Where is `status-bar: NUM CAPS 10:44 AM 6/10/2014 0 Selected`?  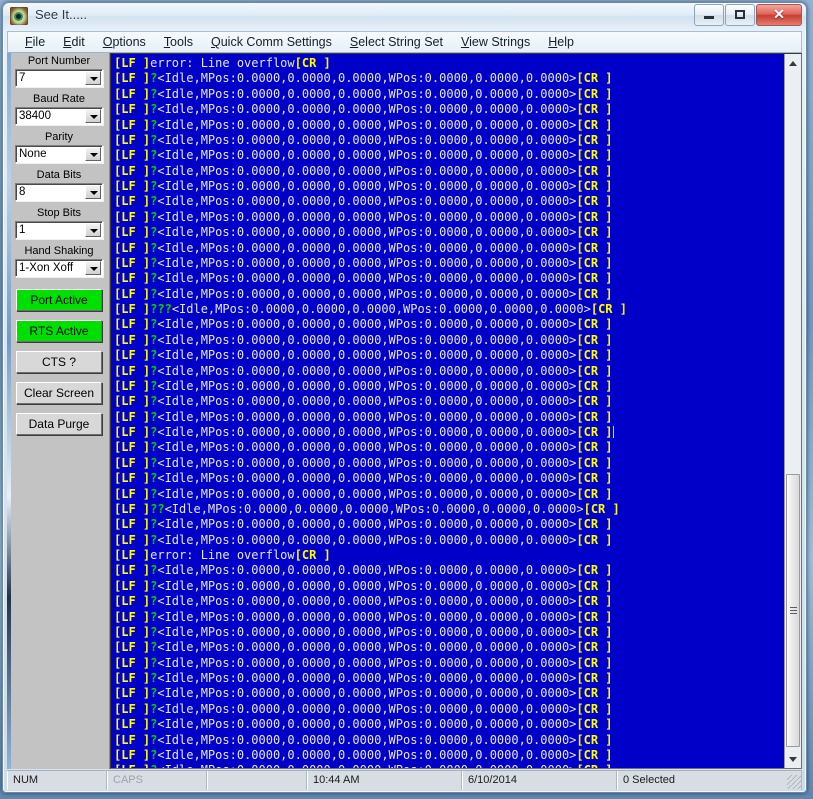 status-bar: NUM CAPS 10:44 AM 6/10/2014 0 Selected is located at coordinates (404, 780).